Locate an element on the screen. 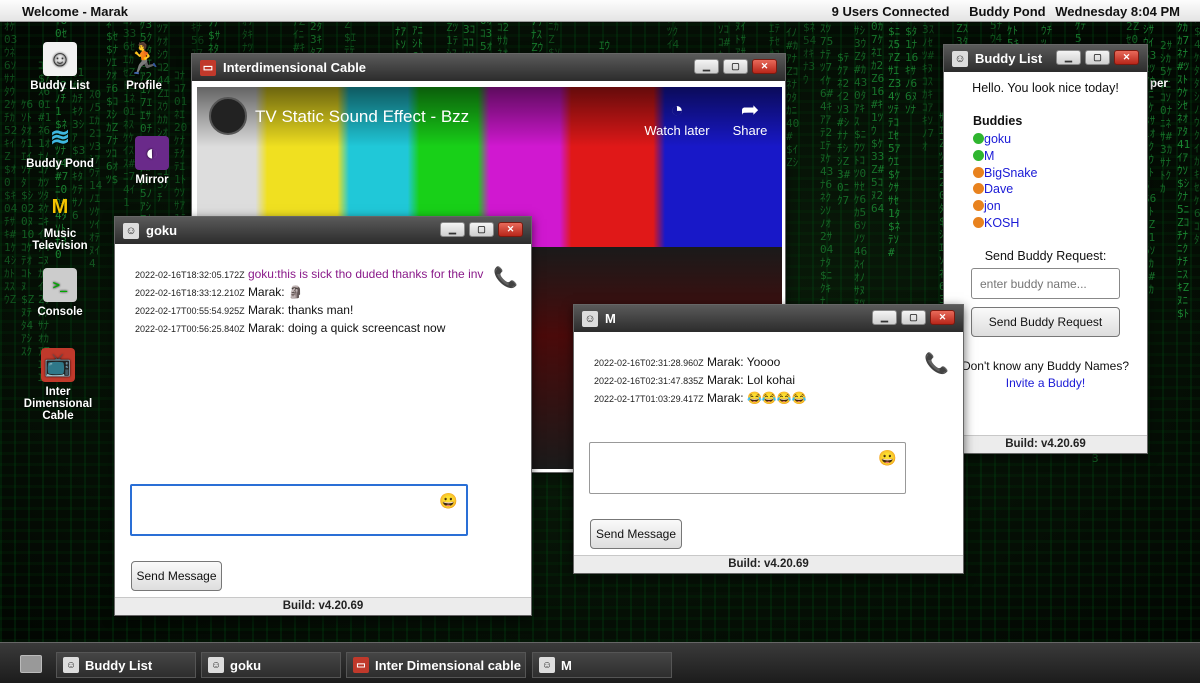 This screenshot has width=1200, height=683. share-icon: ➦ is located at coordinates (750, 109).